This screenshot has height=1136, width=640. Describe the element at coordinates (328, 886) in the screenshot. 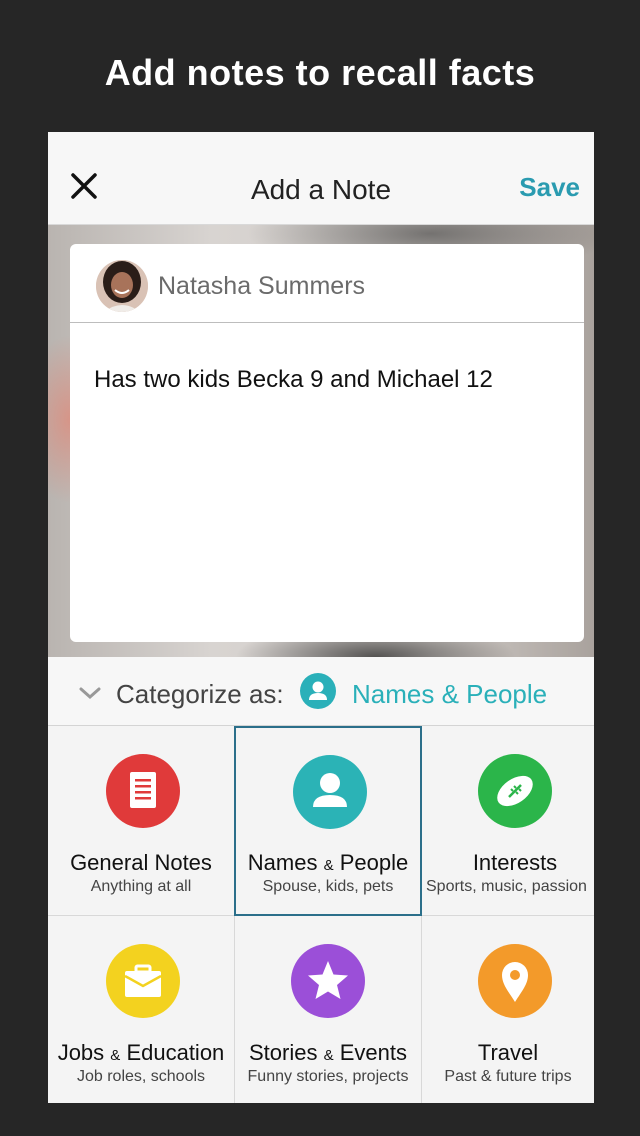

I see `category-subtitle: Spouse, kids, pets` at that location.